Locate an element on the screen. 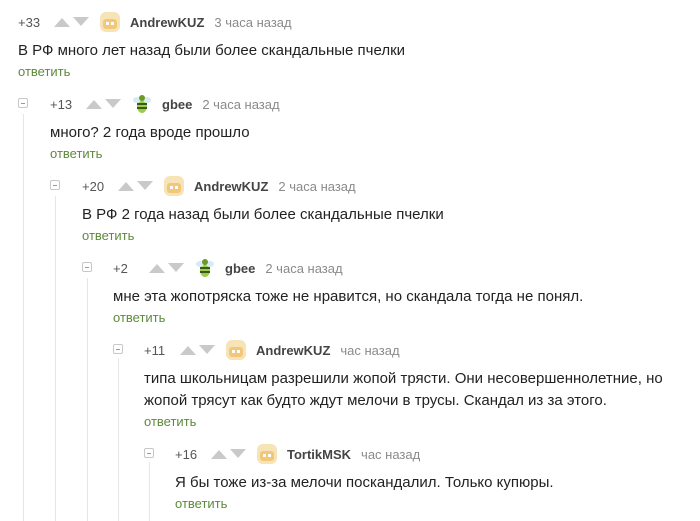 Image resolution: width=700 pixels, height=521 pixels. comment-header: +11 AndrewKUZ час назад is located at coordinates (422, 350).